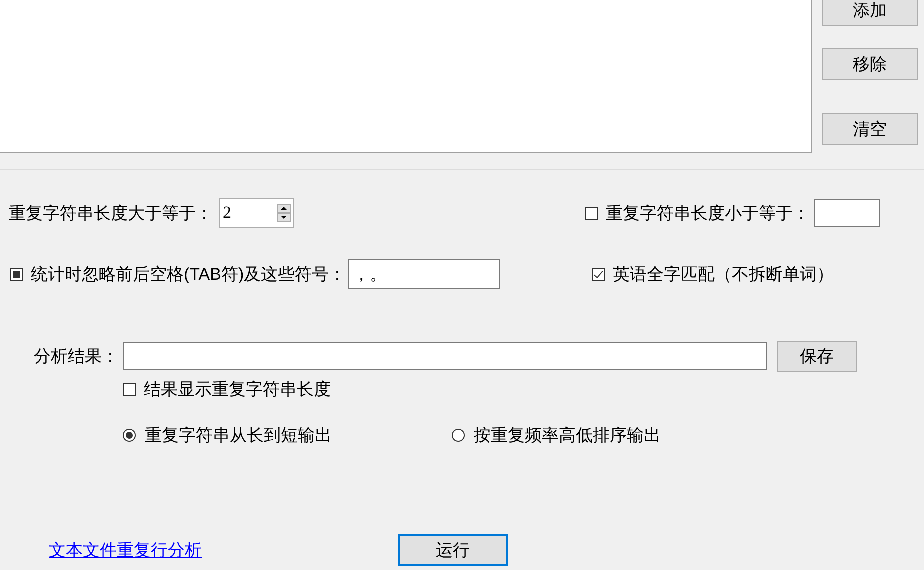 Image resolution: width=924 pixels, height=570 pixels. I want to click on max-length-field, so click(847, 213).